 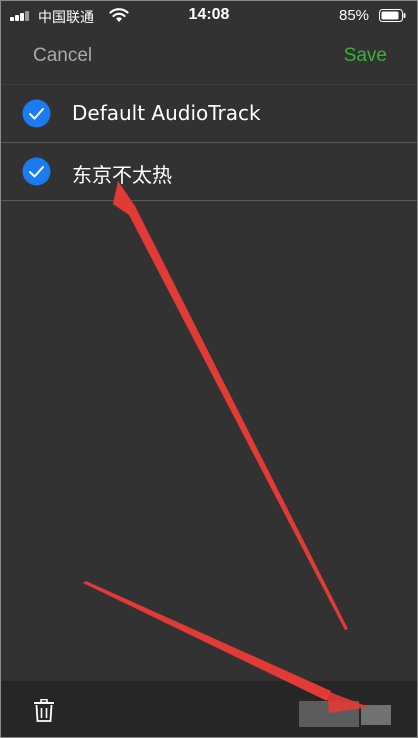 What do you see at coordinates (209, 16) in the screenshot?
I see `status-bar: 中国联通 14:08 85%` at bounding box center [209, 16].